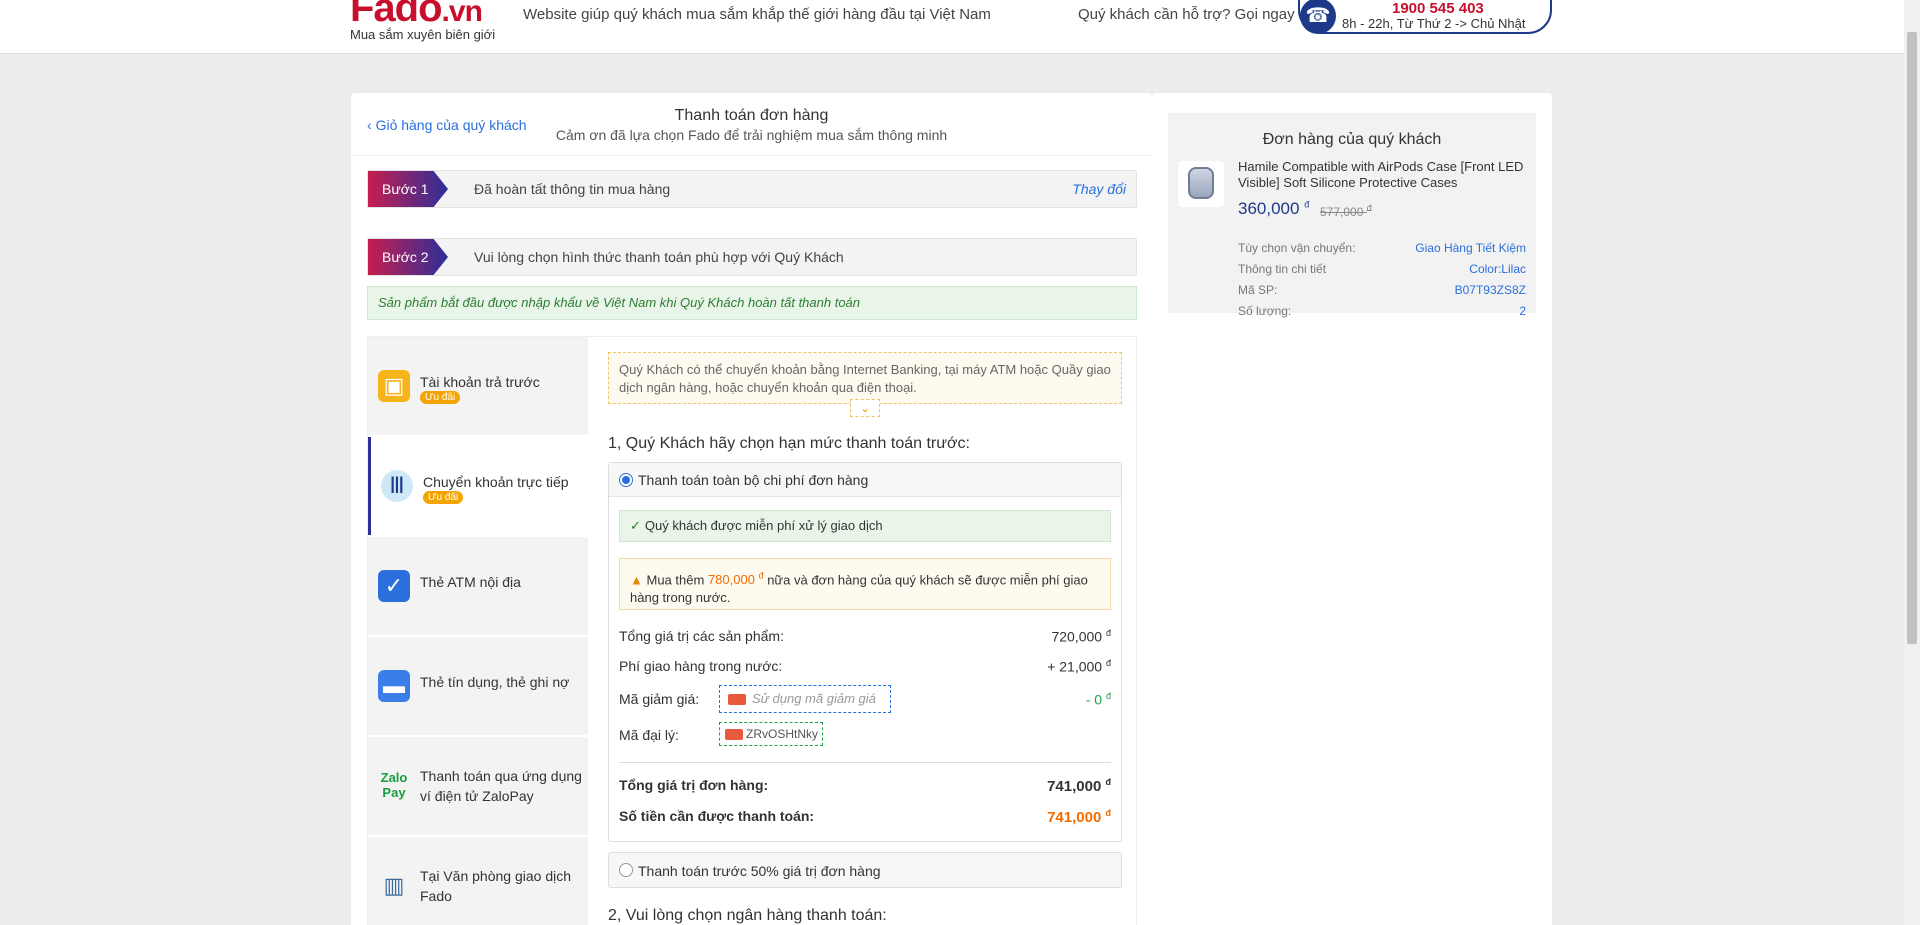 This screenshot has height=925, width=1920. What do you see at coordinates (1352, 139) in the screenshot?
I see `order-title: Đơn hàng của quý khách` at bounding box center [1352, 139].